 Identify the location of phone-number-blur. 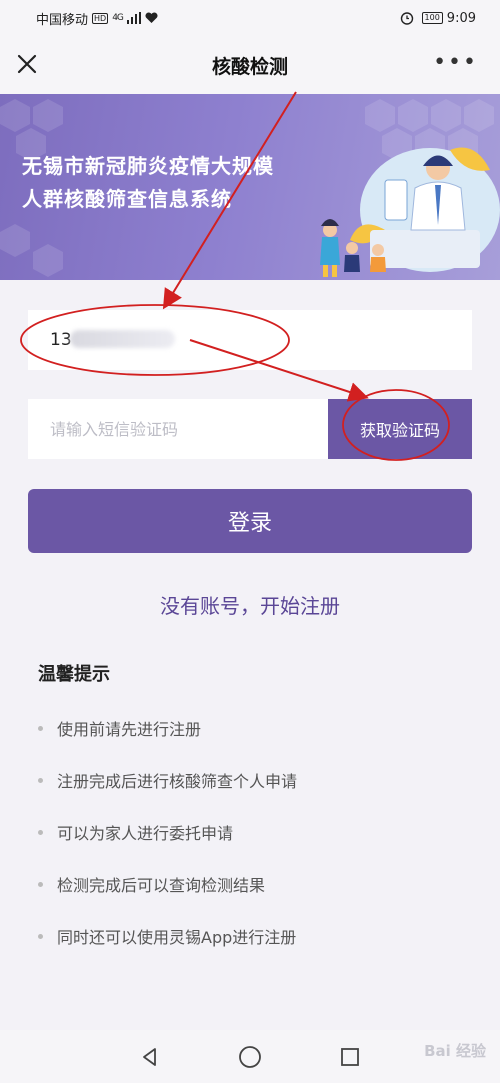
(122, 339).